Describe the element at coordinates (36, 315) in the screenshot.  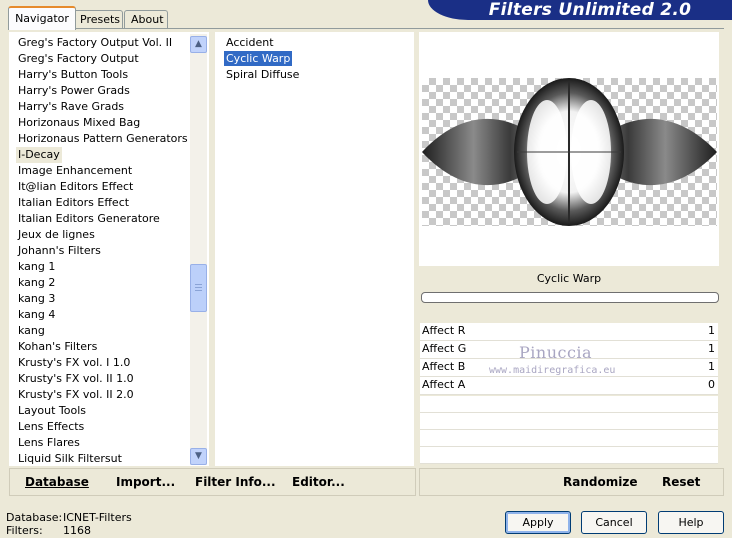
I see `category-item: kang 4` at that location.